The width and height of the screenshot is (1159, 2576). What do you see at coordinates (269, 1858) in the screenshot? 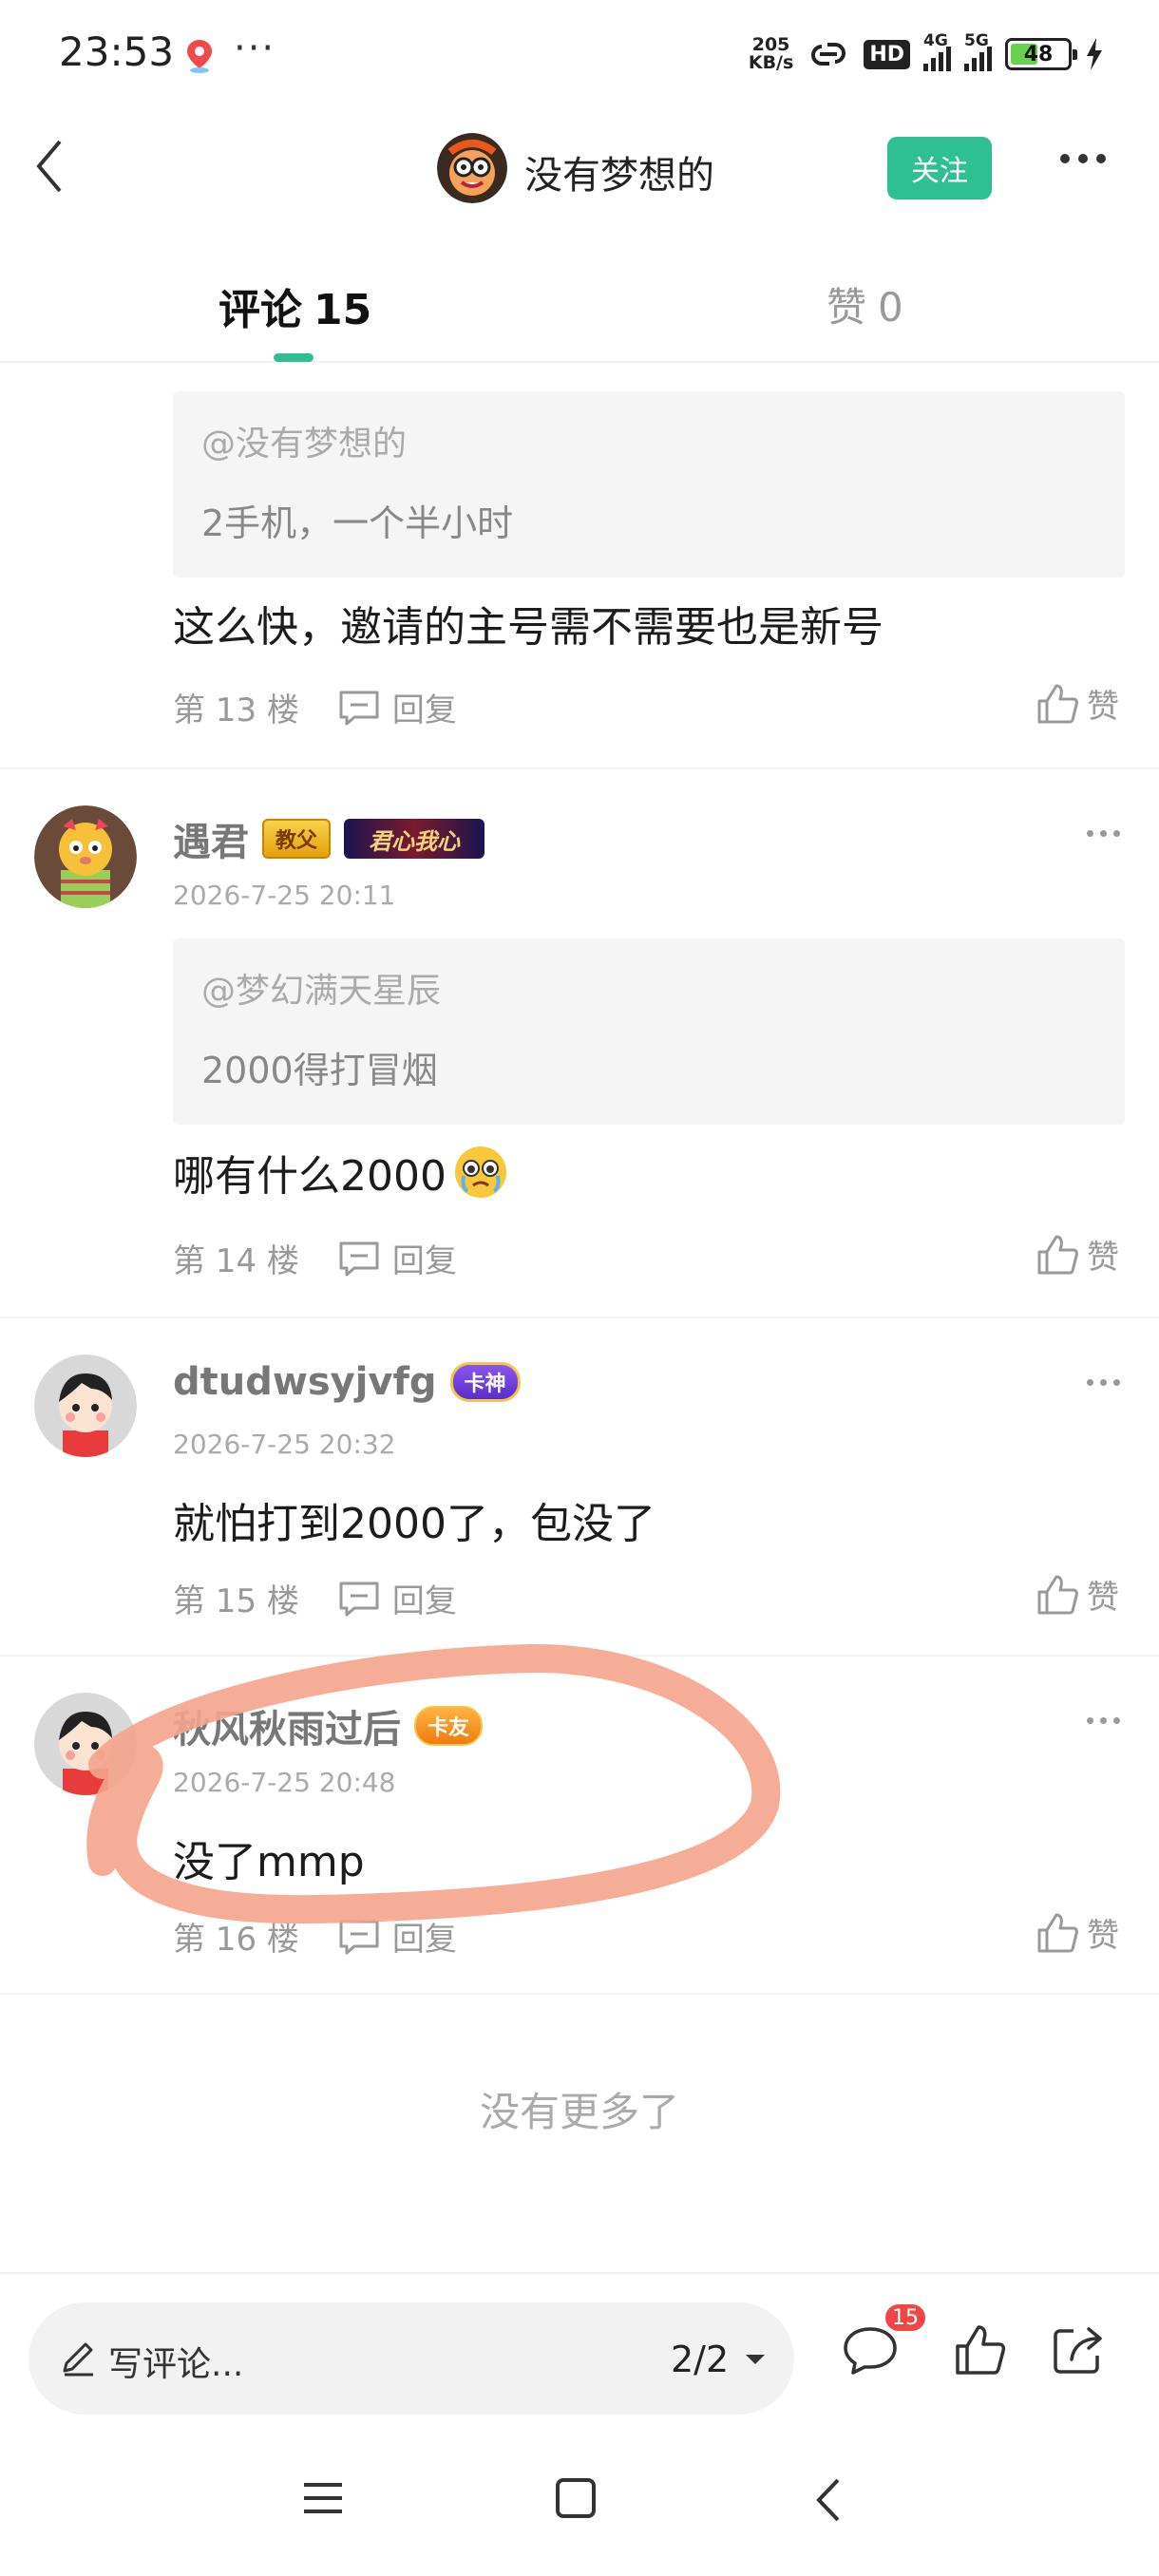
I see `comment-text: 没了mmp` at bounding box center [269, 1858].